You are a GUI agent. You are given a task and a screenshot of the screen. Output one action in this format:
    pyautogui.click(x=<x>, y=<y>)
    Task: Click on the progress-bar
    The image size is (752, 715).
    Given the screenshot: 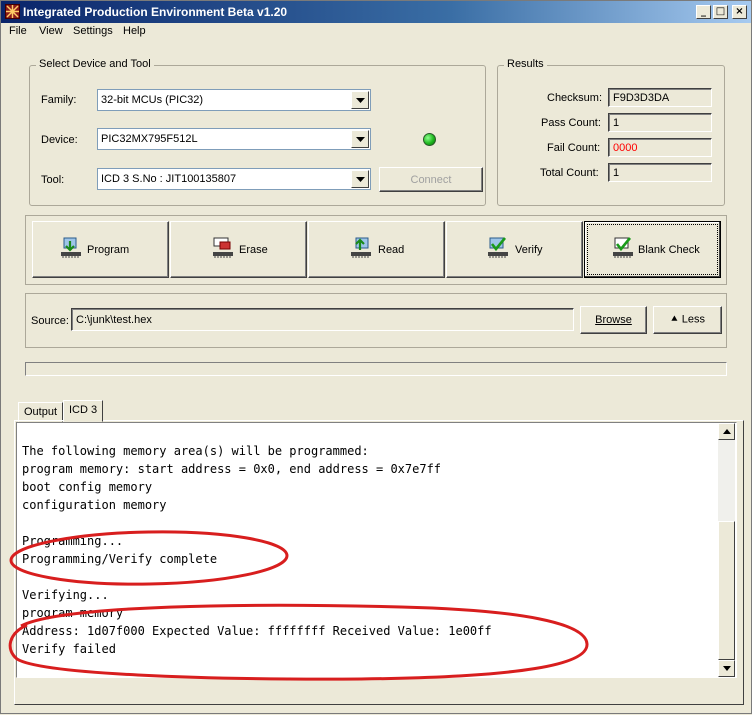 What is the action you would take?
    pyautogui.click(x=376, y=369)
    